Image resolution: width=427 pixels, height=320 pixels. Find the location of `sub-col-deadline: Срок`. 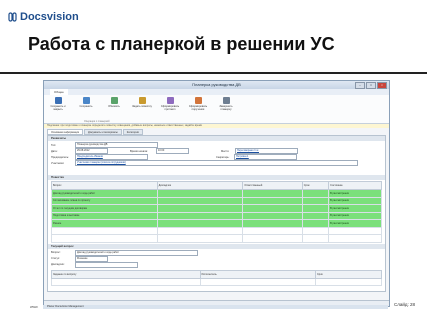

sub-col-deadline: Срок is located at coordinates (348, 274).